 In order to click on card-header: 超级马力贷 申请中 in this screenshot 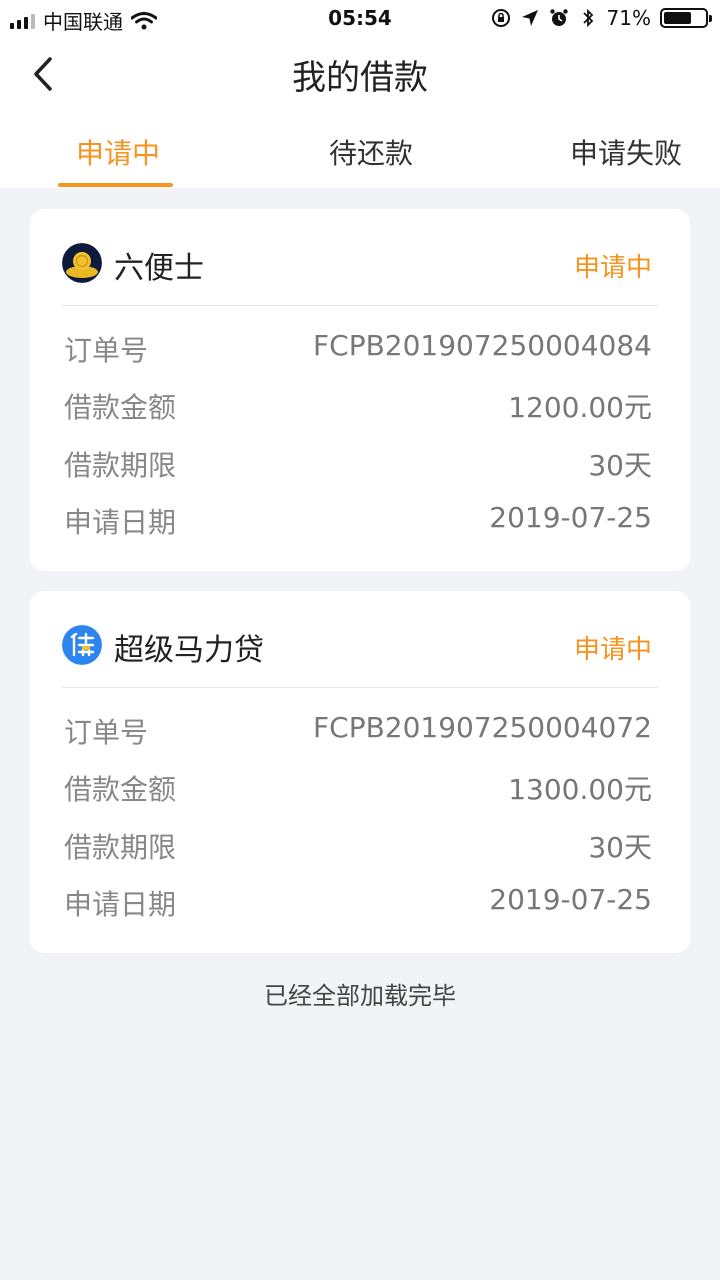, I will do `click(357, 639)`.